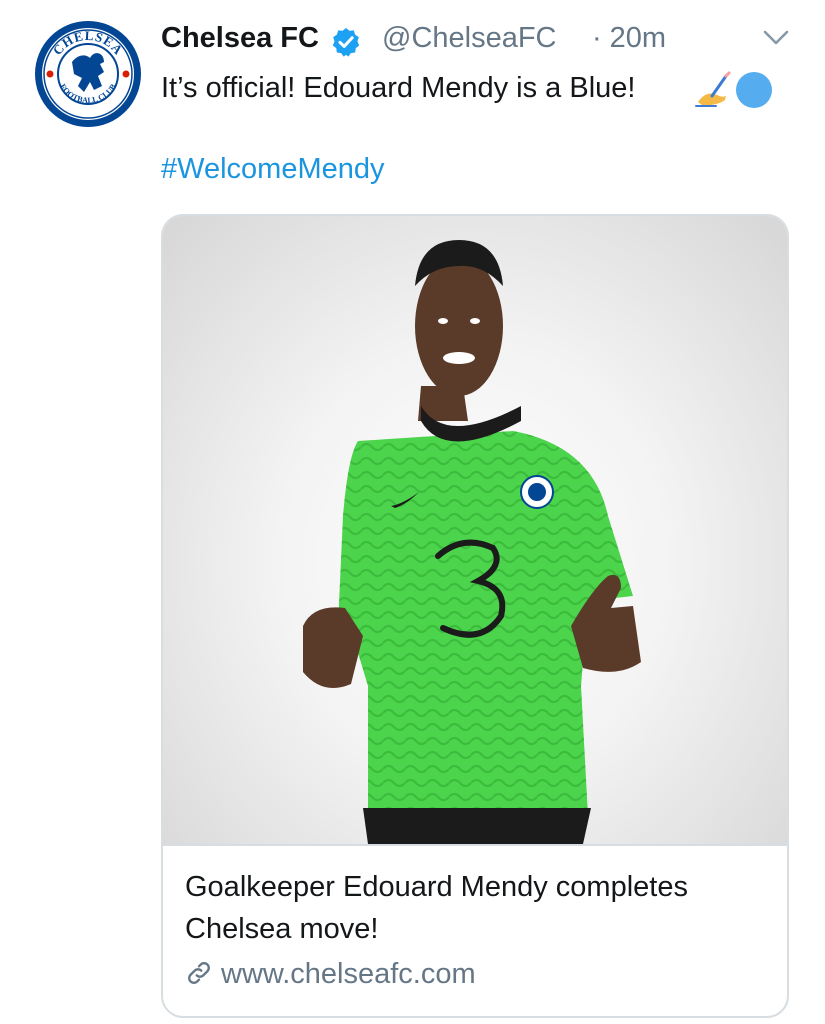 The width and height of the screenshot is (825, 1024). I want to click on author-name: Chelsea FC, so click(240, 38).